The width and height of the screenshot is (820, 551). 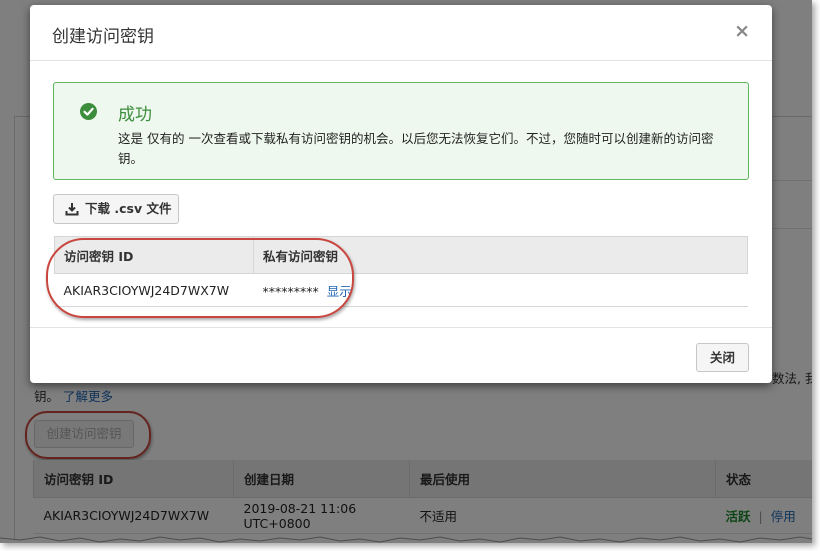 I want to click on alert-title: 成功, so click(x=135, y=115).